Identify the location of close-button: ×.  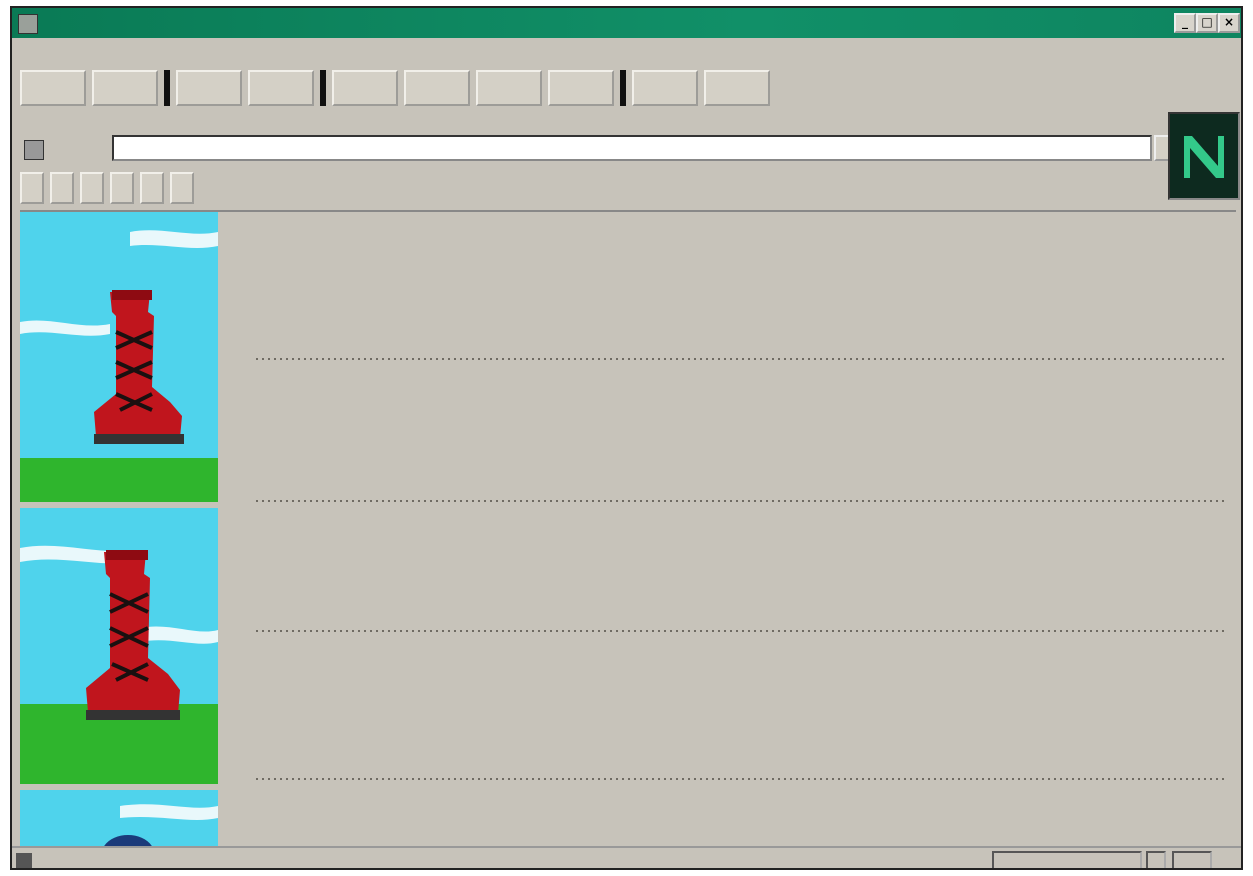
(1229, 23).